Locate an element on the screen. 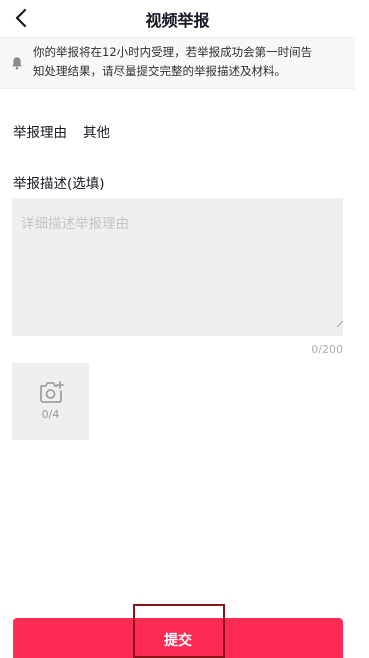 The height and width of the screenshot is (658, 369). reason-label: 举报理由 is located at coordinates (40, 133).